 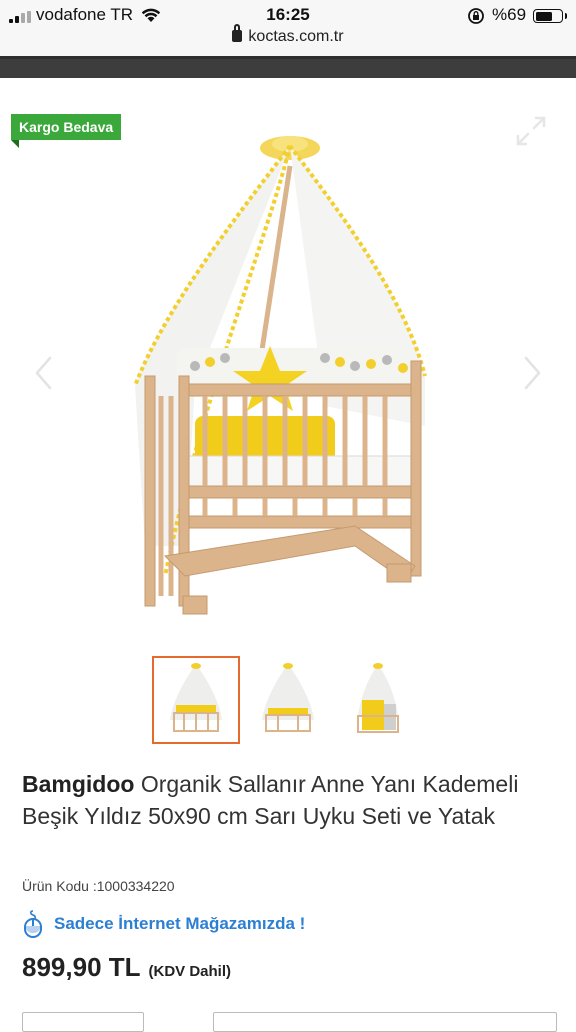 What do you see at coordinates (66, 131) in the screenshot?
I see `free-shipping-badge: Kargo Bedava` at bounding box center [66, 131].